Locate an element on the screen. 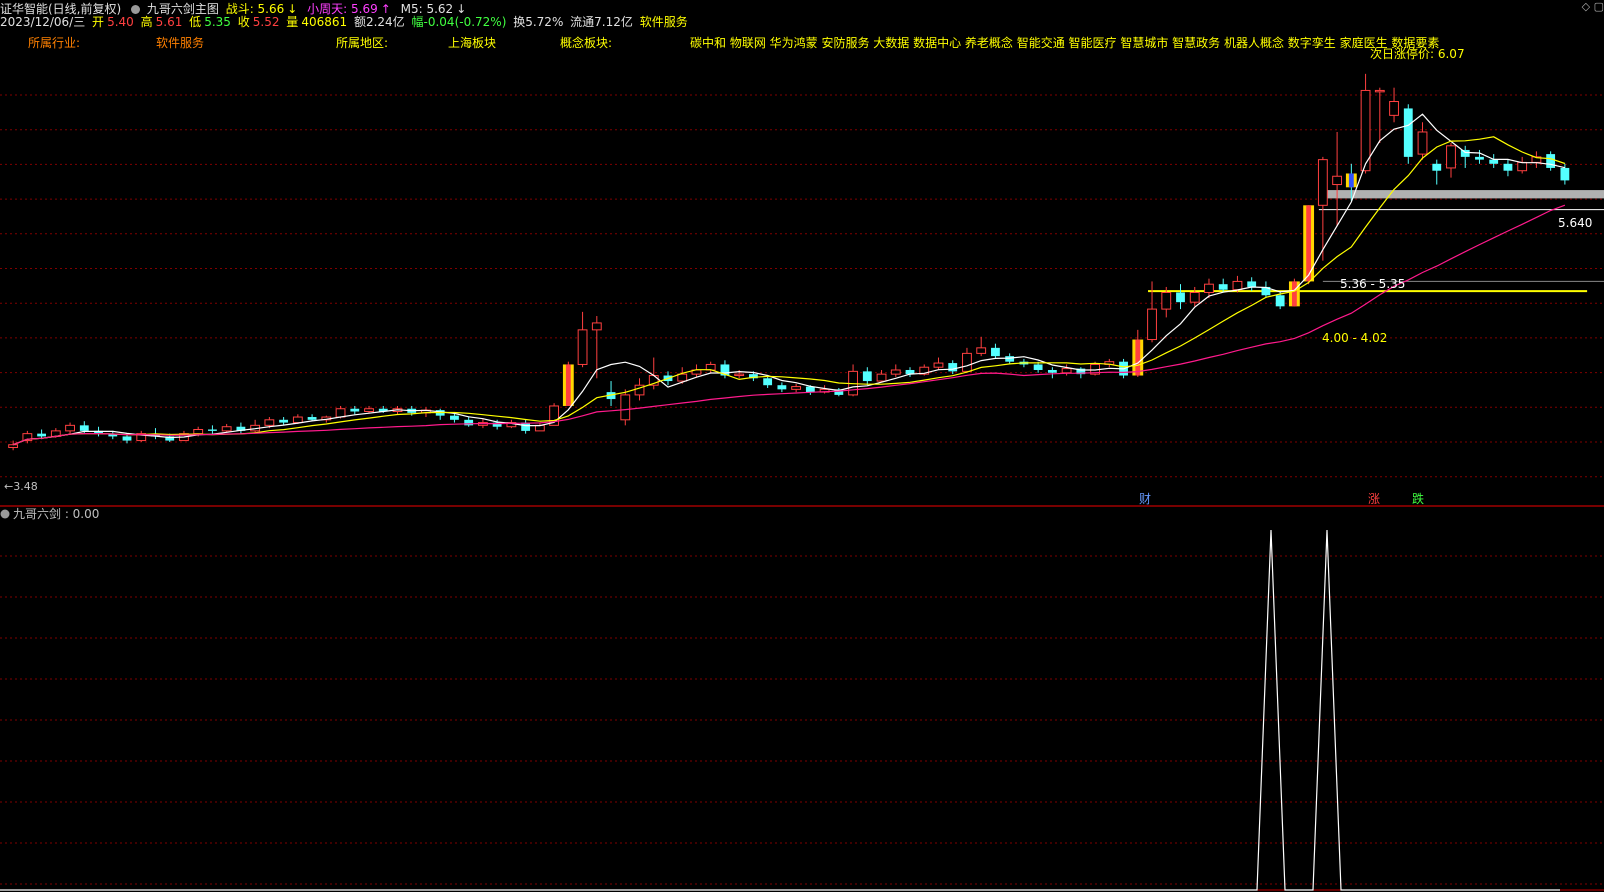 The image size is (1604, 892). sub-panel-title: 九哥六剑 : 0.00 is located at coordinates (56, 513).